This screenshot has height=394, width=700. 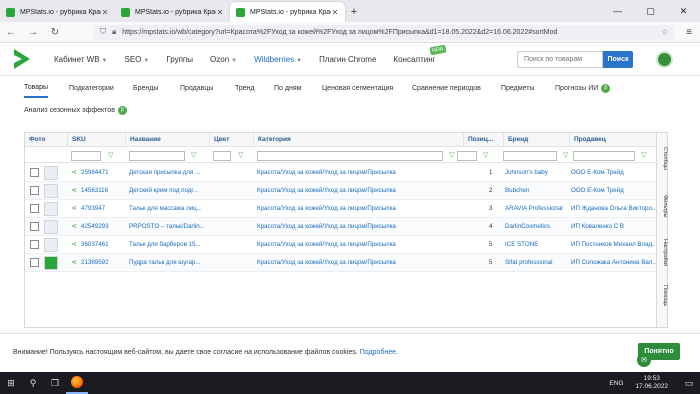 What do you see at coordinates (91, 88) in the screenshot?
I see `tab-subcategories: Подкатегории` at bounding box center [91, 88].